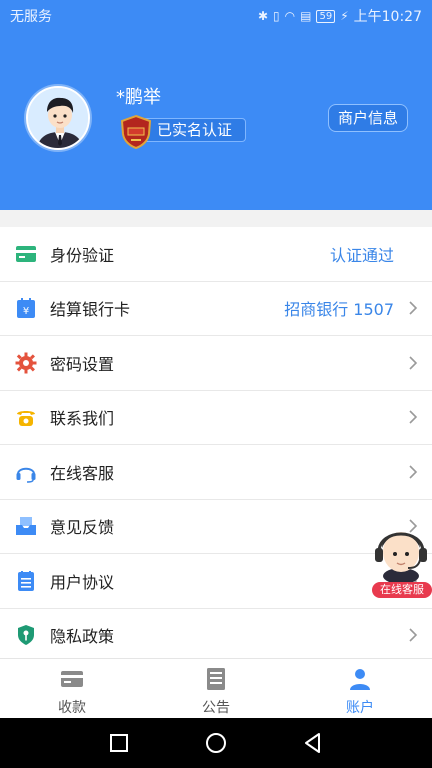  What do you see at coordinates (31, 17) in the screenshot?
I see `carrier-text: 无服务` at bounding box center [31, 17].